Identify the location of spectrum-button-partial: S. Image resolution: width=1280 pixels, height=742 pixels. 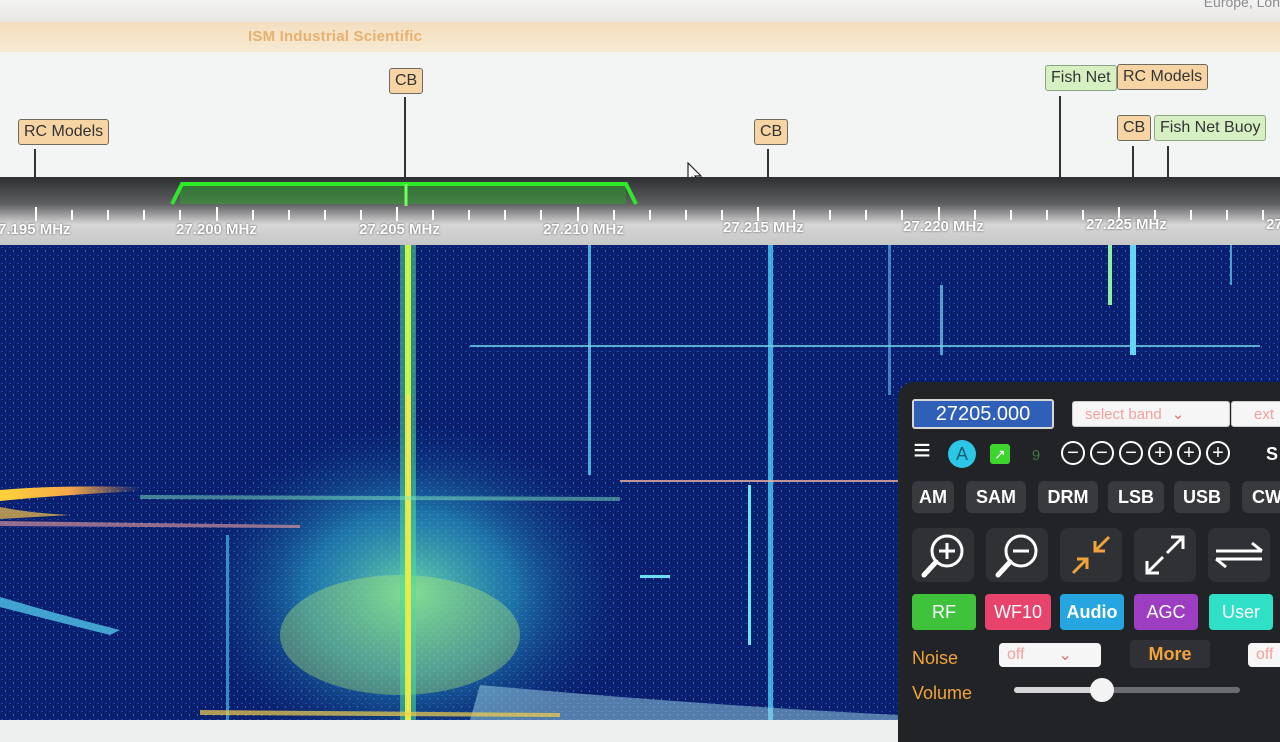
(1271, 454).